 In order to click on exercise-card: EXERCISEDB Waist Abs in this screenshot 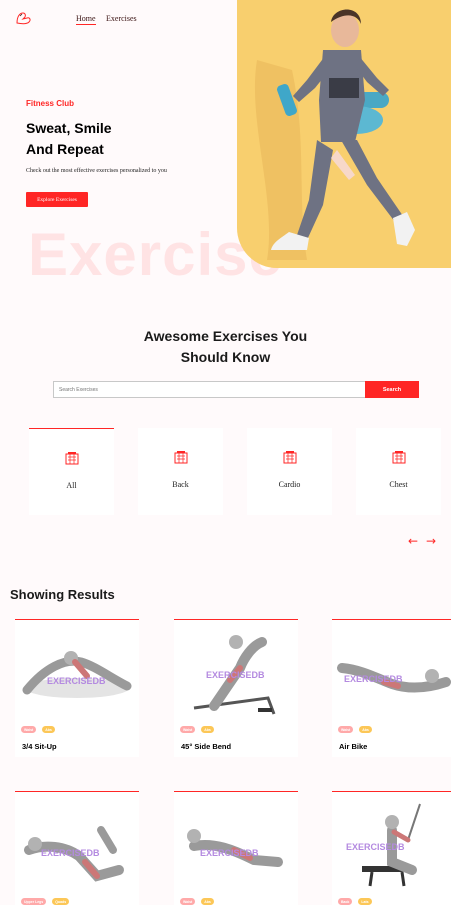, I will do `click(236, 848)`.